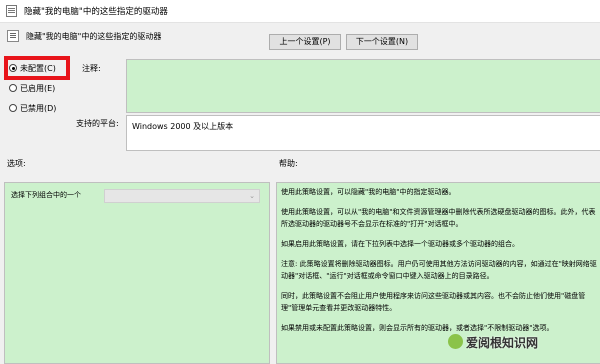 The image size is (600, 364). I want to click on help-header: 帮助:, so click(288, 163).